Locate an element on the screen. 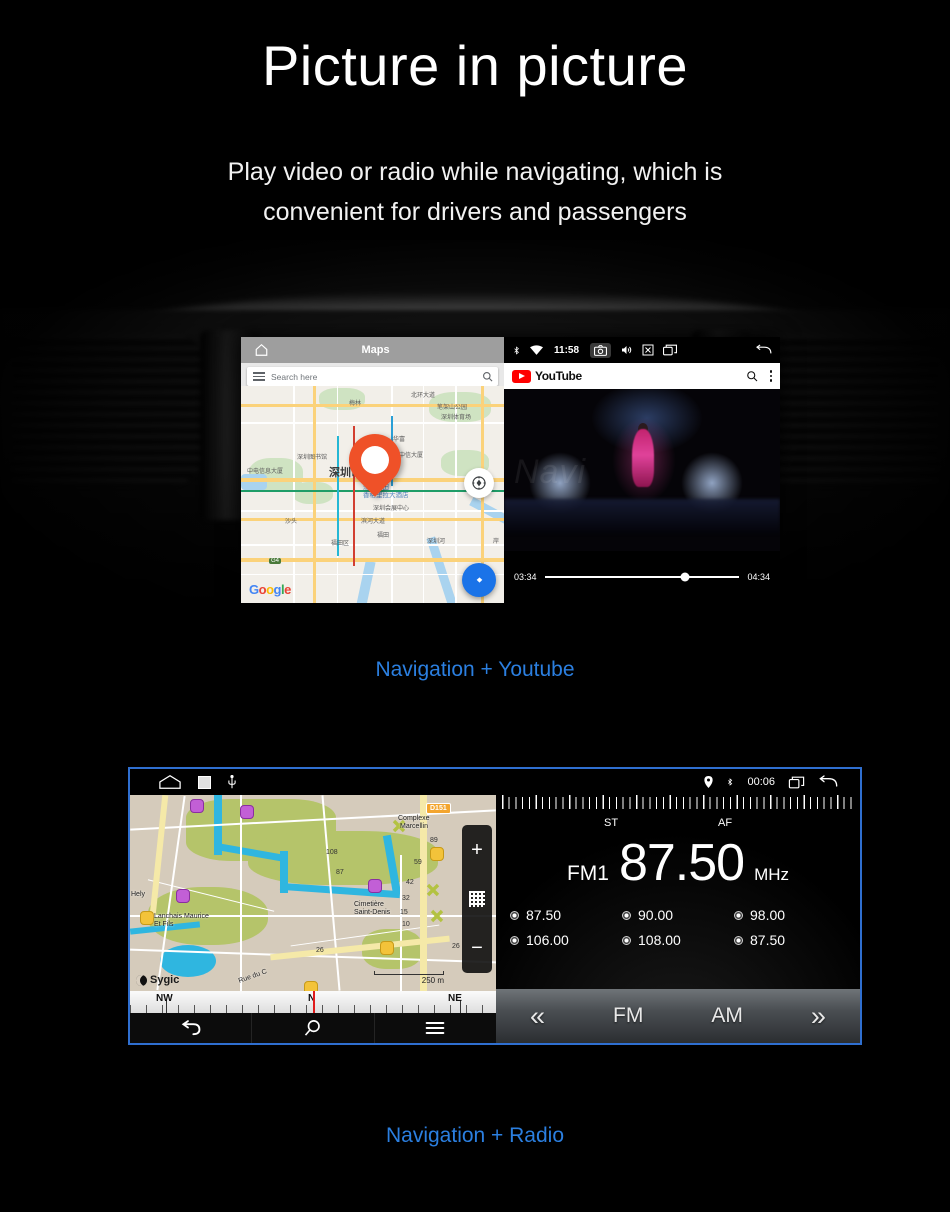  location-pin-icon is located at coordinates (709, 782).